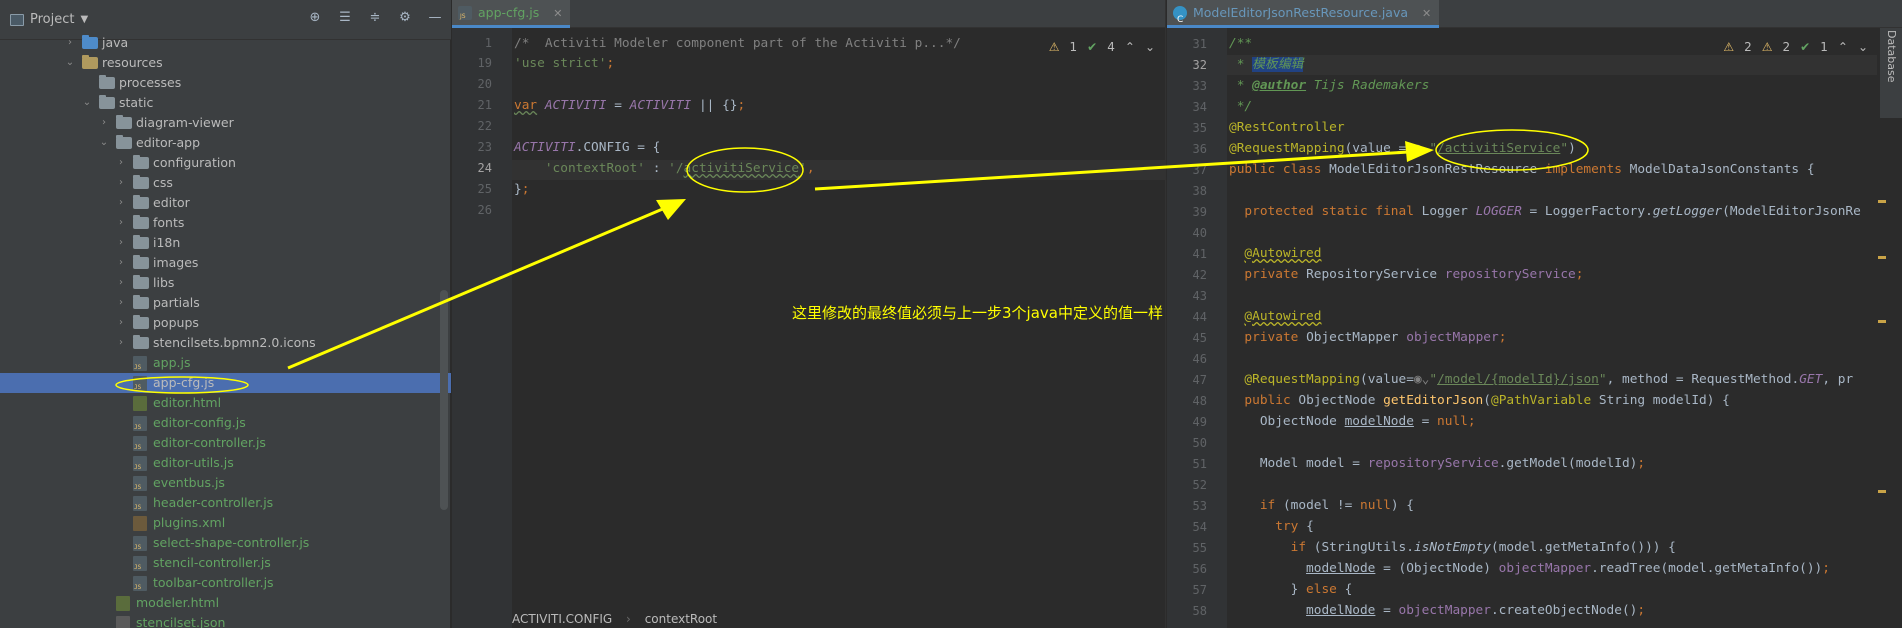 The image size is (1902, 628). What do you see at coordinates (1291, 590) in the screenshot?
I see `code-line-57: } else {` at bounding box center [1291, 590].